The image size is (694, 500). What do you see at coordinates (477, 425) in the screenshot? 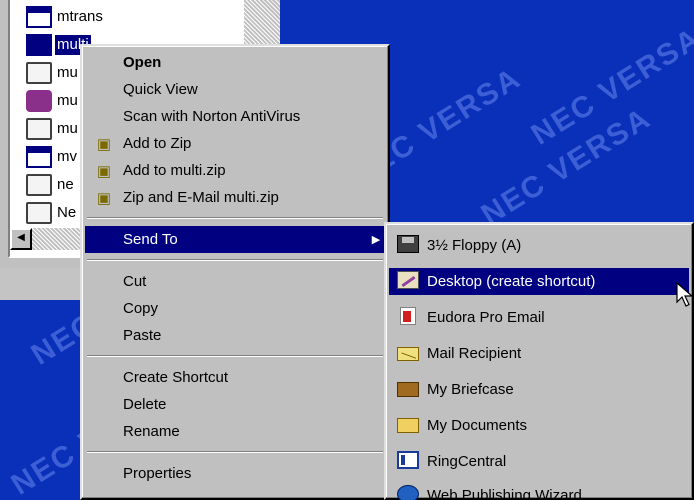
I see `menu-item-label: My Documents` at bounding box center [477, 425].